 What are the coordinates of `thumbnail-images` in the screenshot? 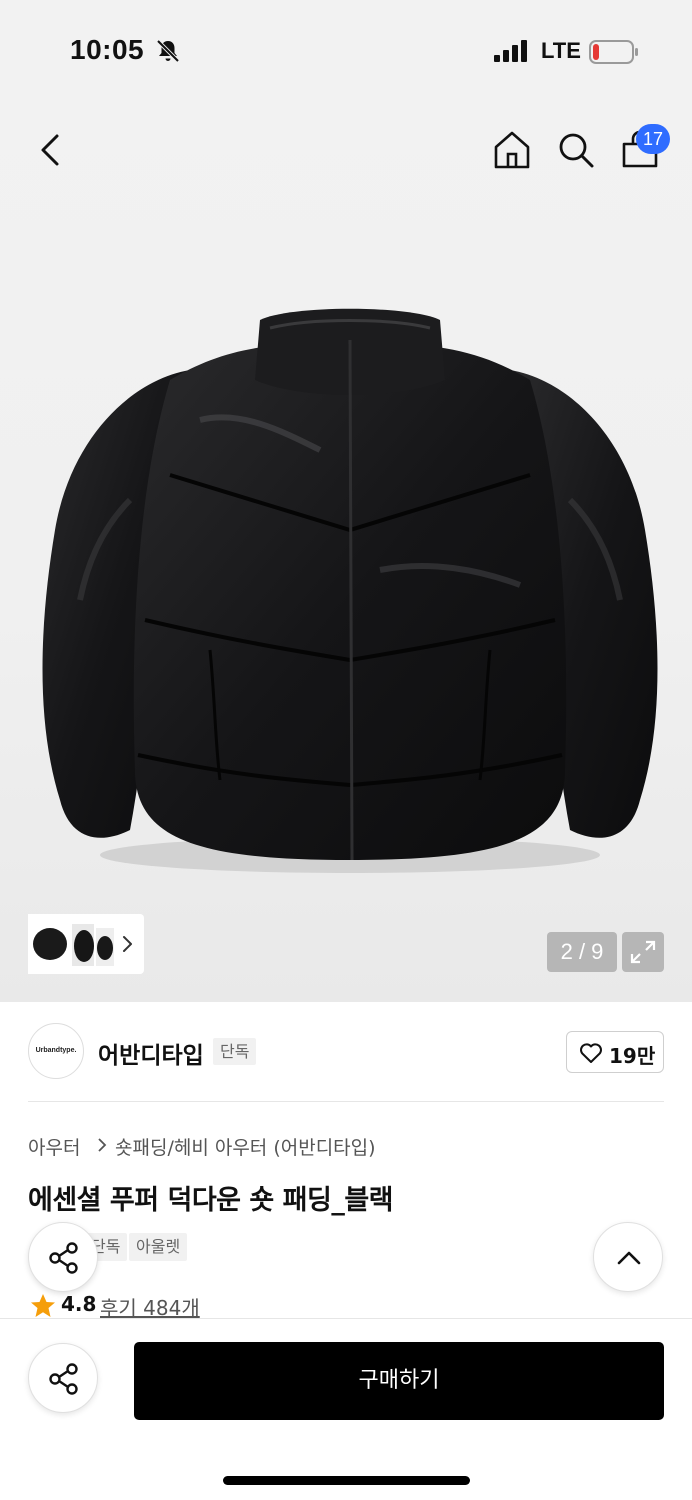 It's located at (72, 944).